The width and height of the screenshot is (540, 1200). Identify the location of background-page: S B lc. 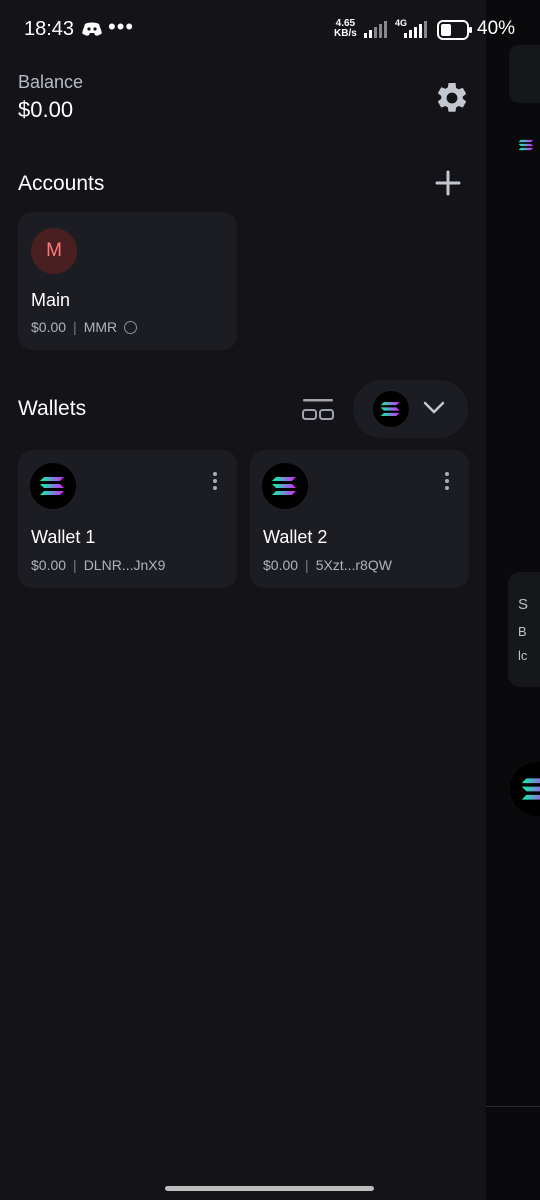
(513, 600).